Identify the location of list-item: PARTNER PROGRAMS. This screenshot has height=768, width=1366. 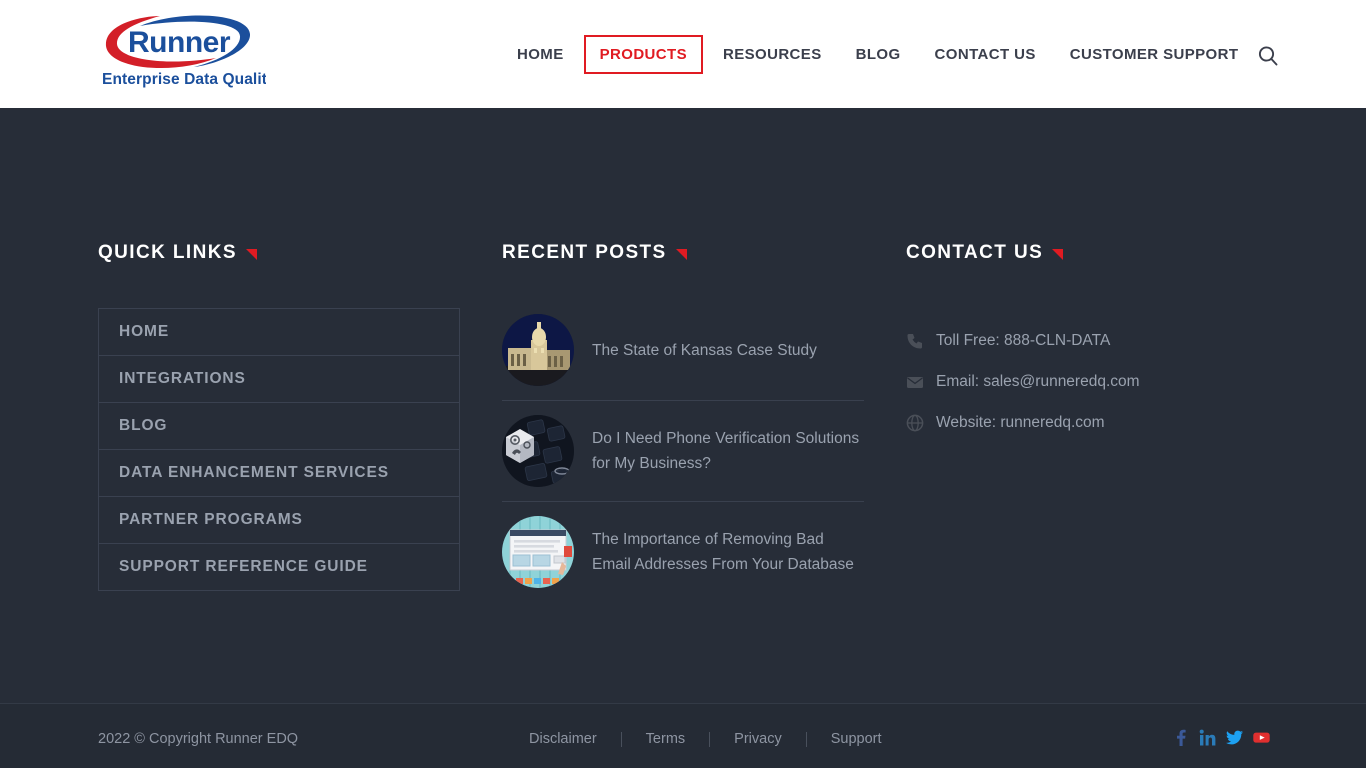
(279, 520).